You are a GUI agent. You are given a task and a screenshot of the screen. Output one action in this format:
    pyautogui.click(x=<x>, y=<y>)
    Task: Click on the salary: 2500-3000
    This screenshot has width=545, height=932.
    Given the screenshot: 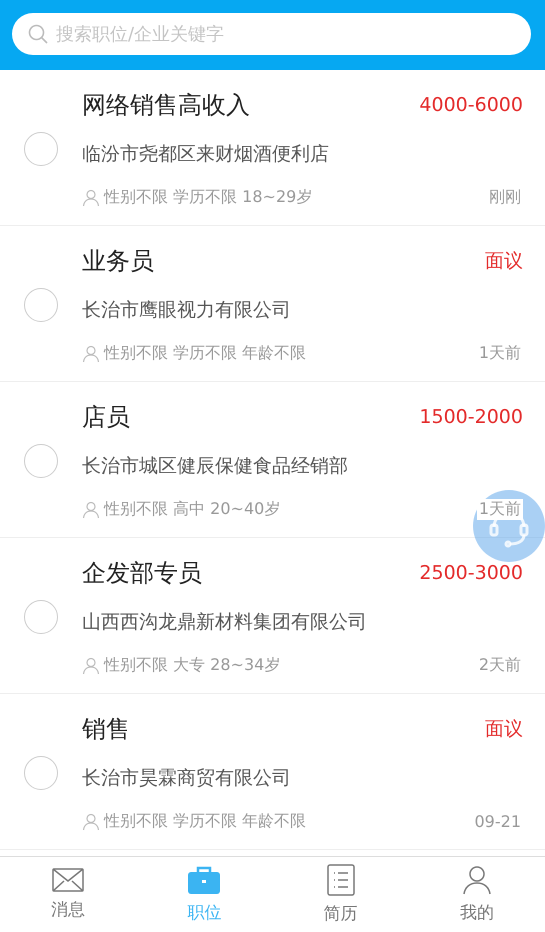 What is the action you would take?
    pyautogui.click(x=471, y=573)
    